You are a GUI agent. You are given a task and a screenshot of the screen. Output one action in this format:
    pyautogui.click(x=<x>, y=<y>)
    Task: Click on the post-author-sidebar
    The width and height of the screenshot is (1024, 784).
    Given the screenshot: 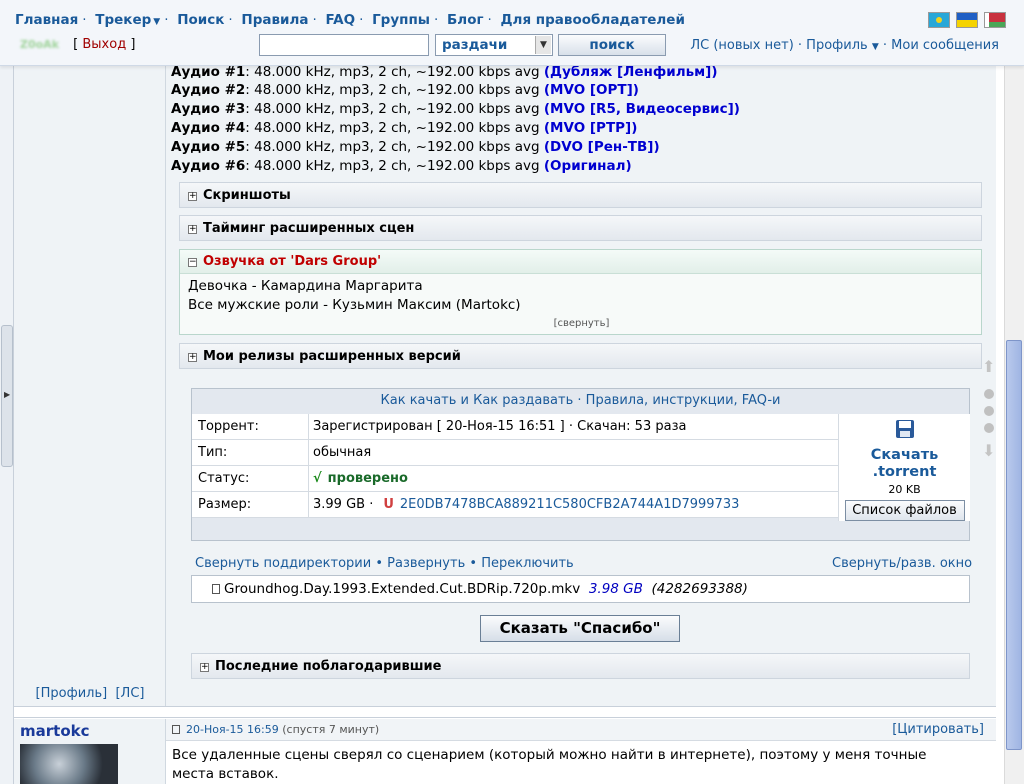 What is the action you would take?
    pyautogui.click(x=90, y=386)
    